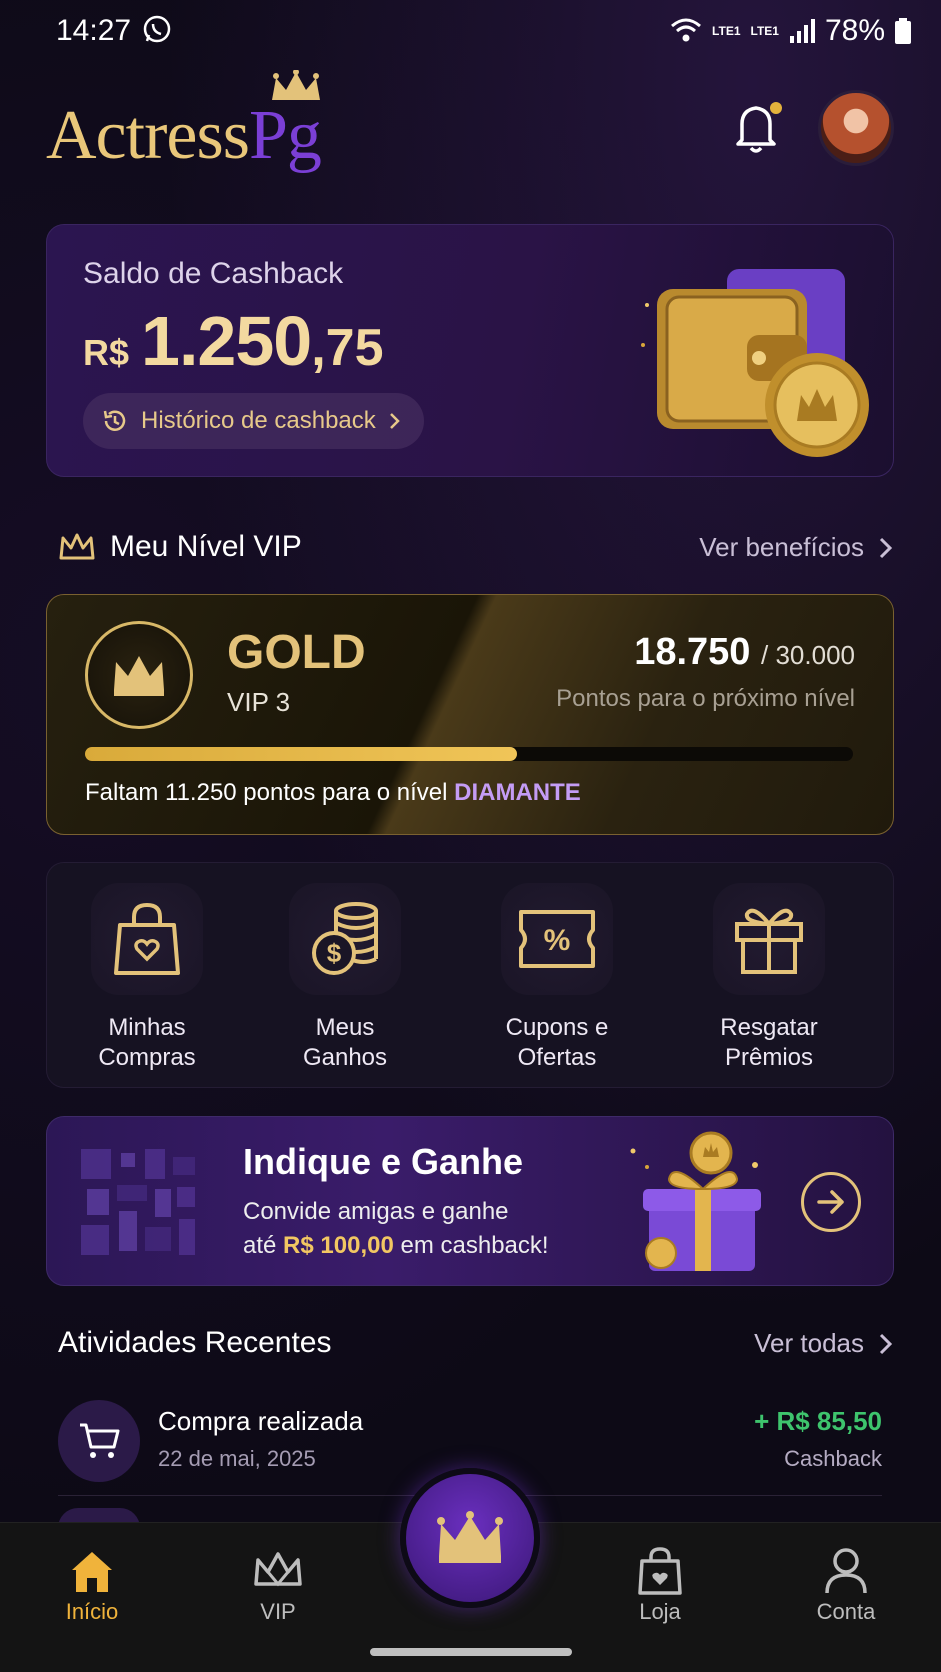  I want to click on refer-go-button, so click(831, 1202).